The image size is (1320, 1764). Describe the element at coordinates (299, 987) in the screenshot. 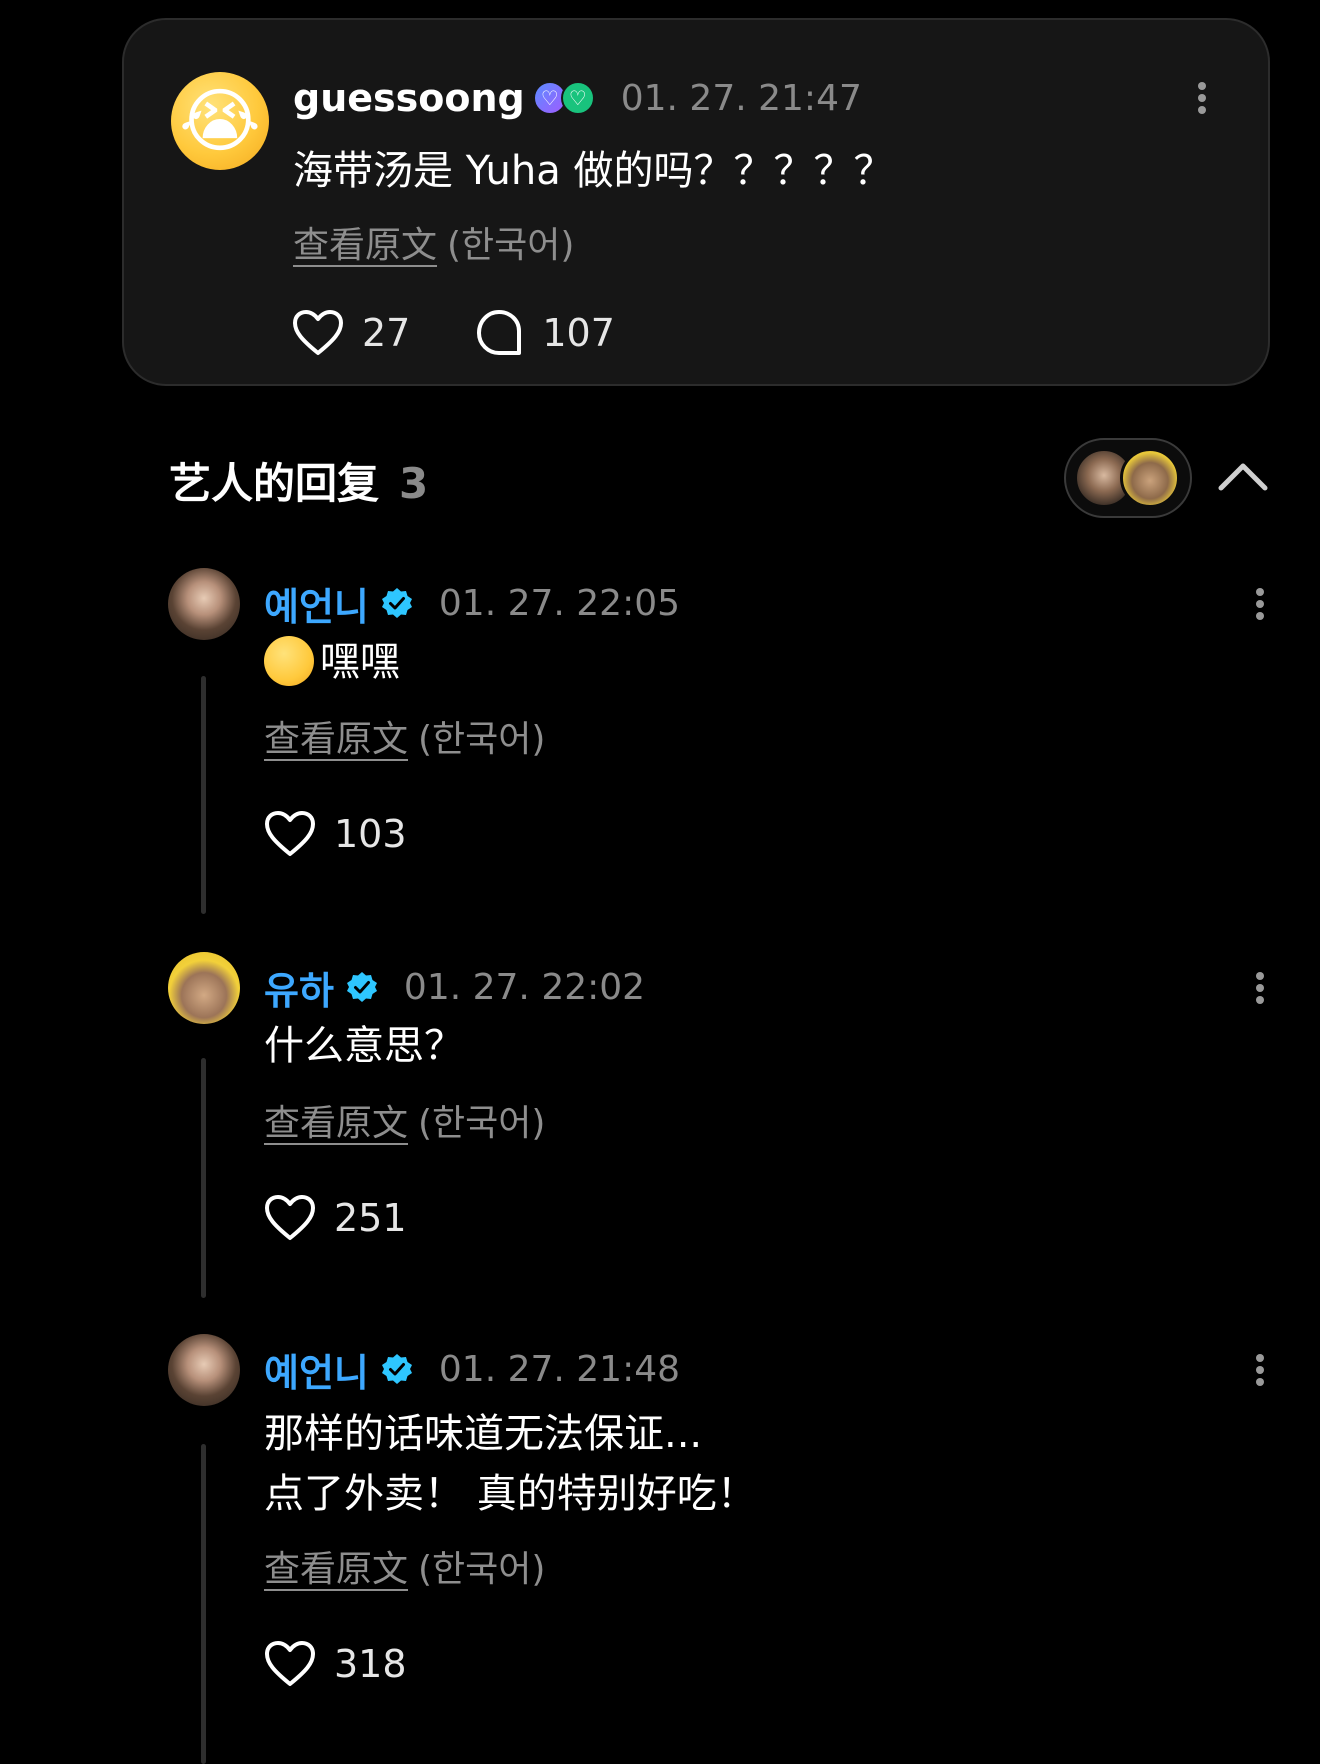

I see `artist-username: 유하` at that location.